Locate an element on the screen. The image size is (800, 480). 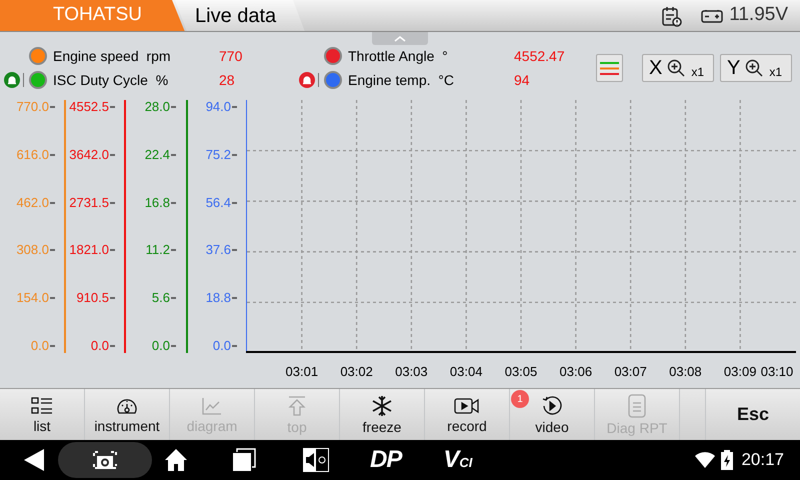
toolbar-button: list is located at coordinates (42, 414).